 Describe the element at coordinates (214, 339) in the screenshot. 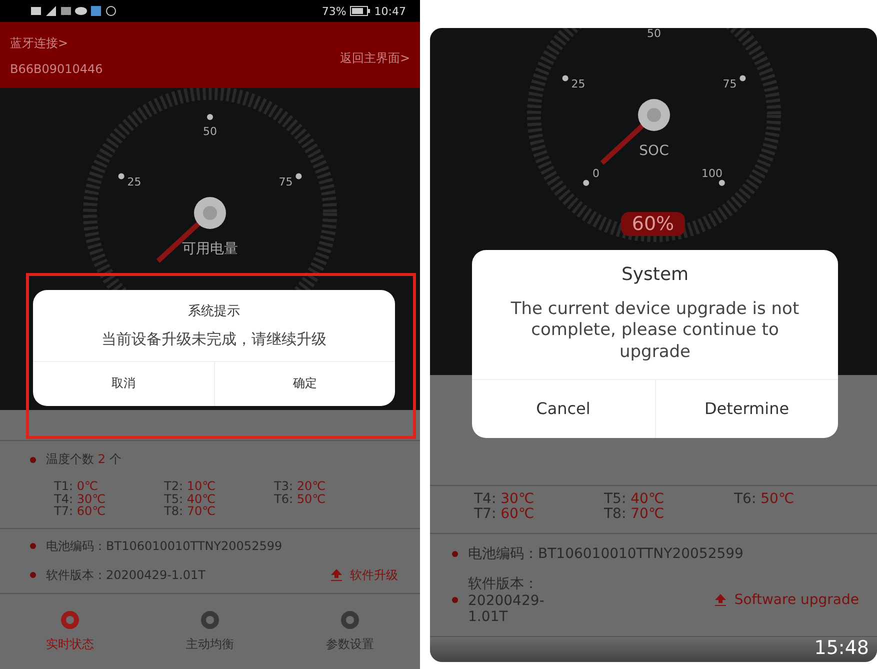

I see `dialog-message: 当前设备升级未完成，请继续升级` at that location.